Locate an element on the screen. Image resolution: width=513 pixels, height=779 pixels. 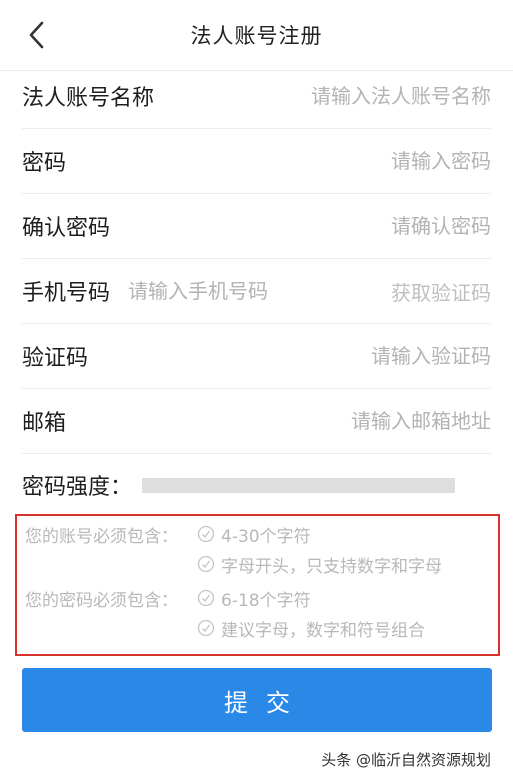
email-label: 邮箱 is located at coordinates (44, 423).